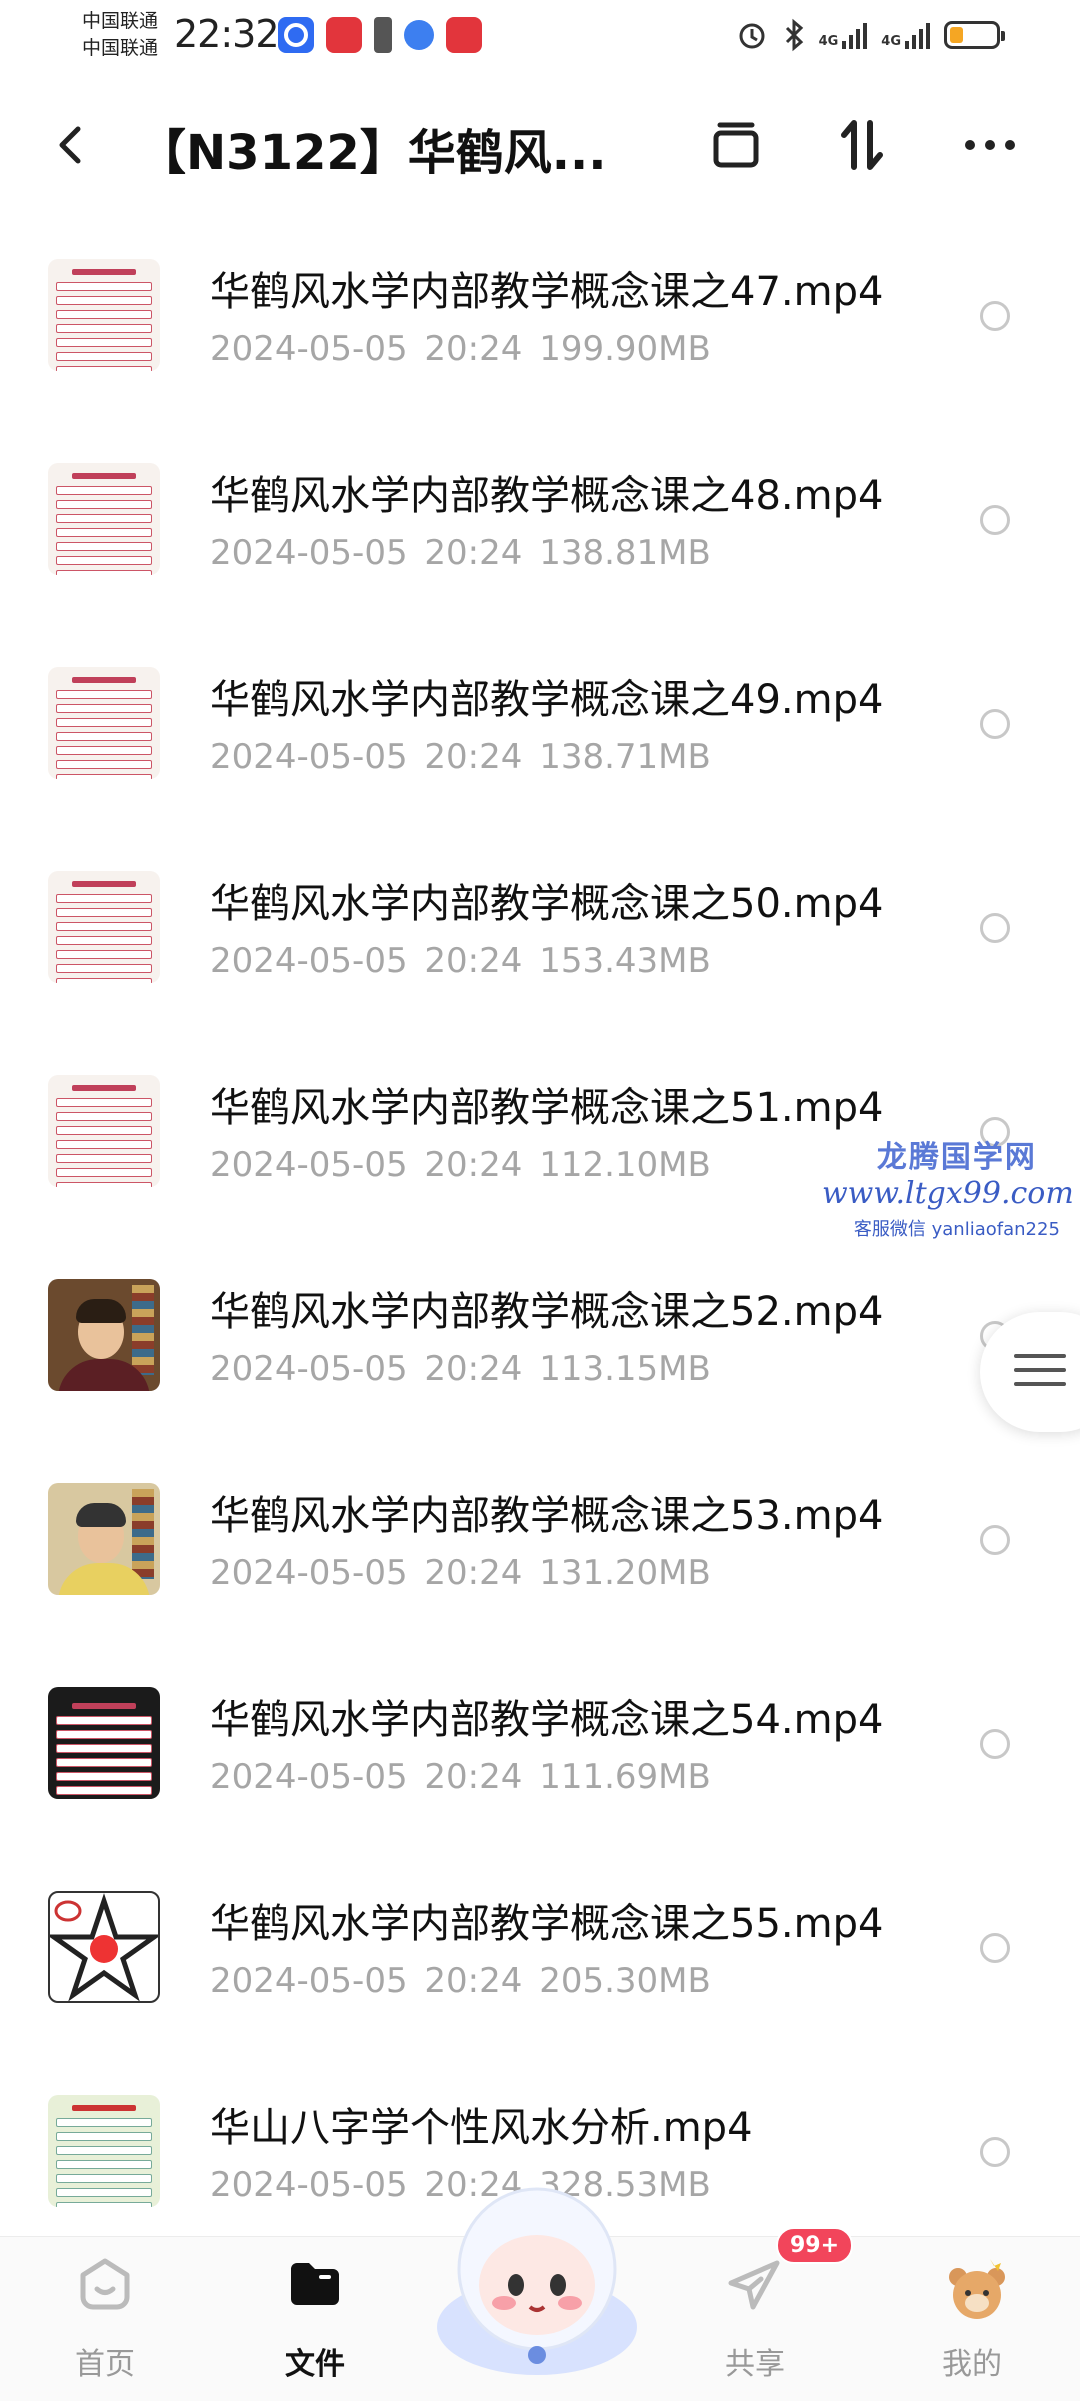 The width and height of the screenshot is (1080, 2401). I want to click on folder-icon, so click(315, 2285).